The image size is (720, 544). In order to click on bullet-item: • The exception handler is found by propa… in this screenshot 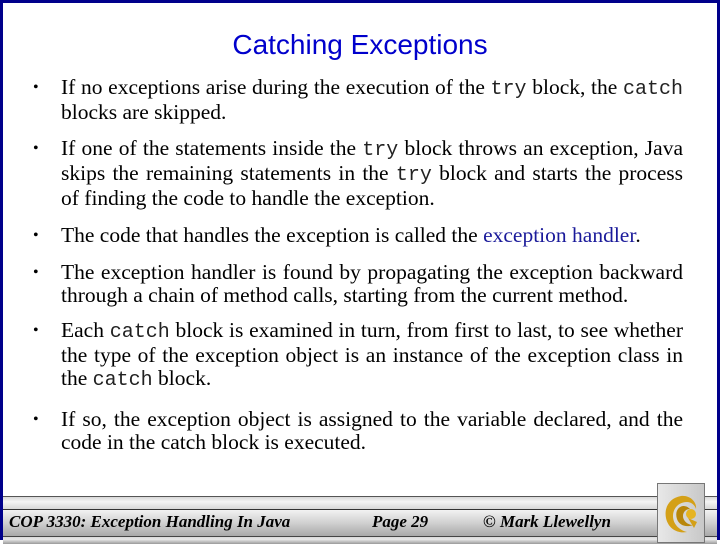, I will do `click(358, 284)`.